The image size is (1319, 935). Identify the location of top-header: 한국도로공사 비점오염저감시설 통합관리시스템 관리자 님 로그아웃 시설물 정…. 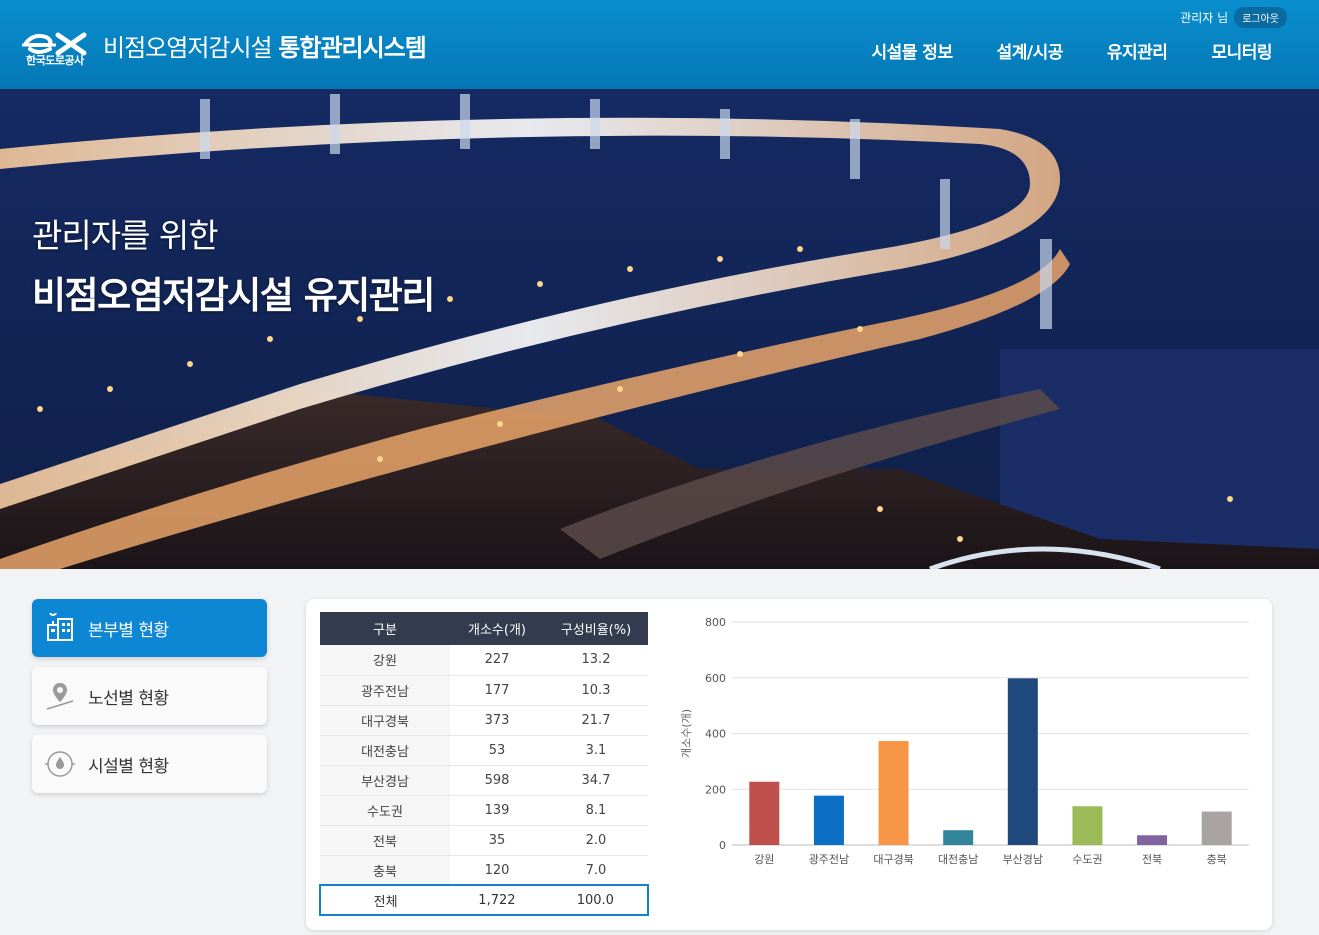
(659, 44).